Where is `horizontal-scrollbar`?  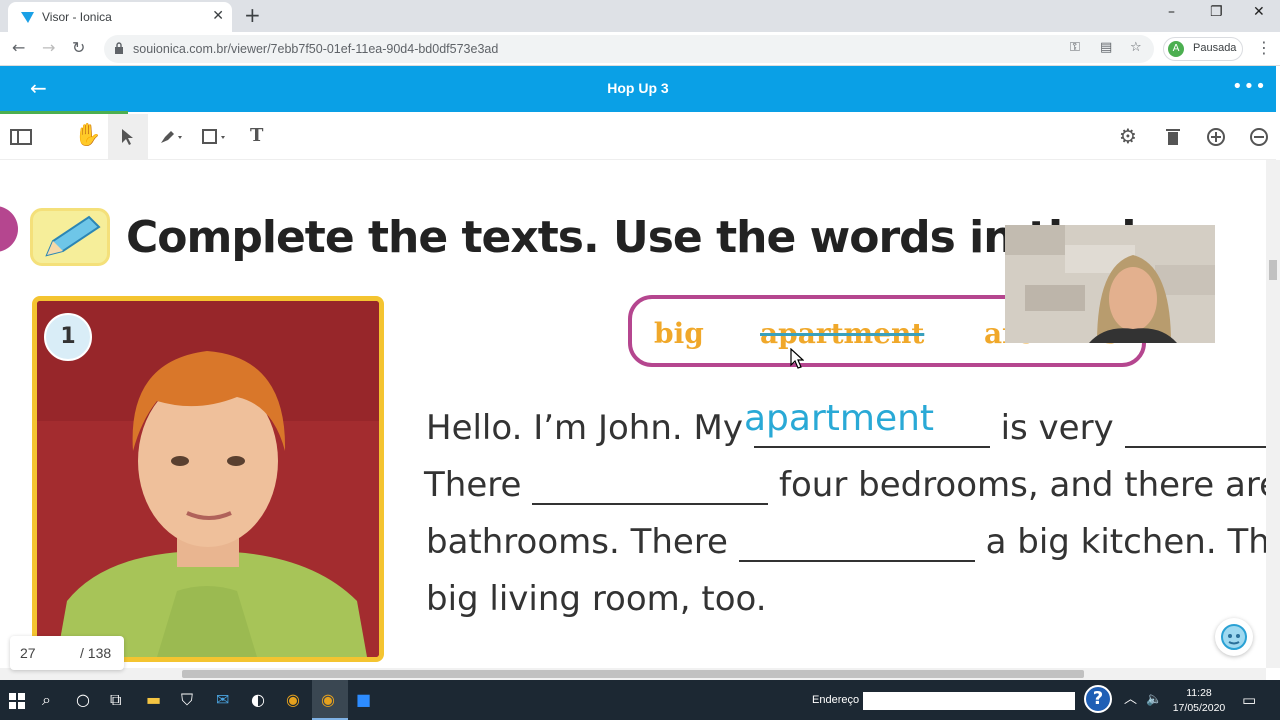 horizontal-scrollbar is located at coordinates (633, 674).